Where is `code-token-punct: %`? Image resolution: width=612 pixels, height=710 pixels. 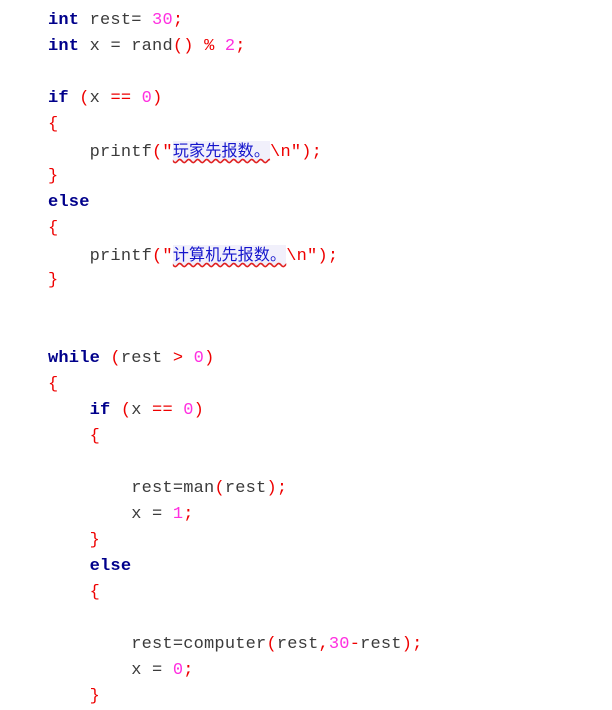
code-token-punct: % is located at coordinates (209, 46).